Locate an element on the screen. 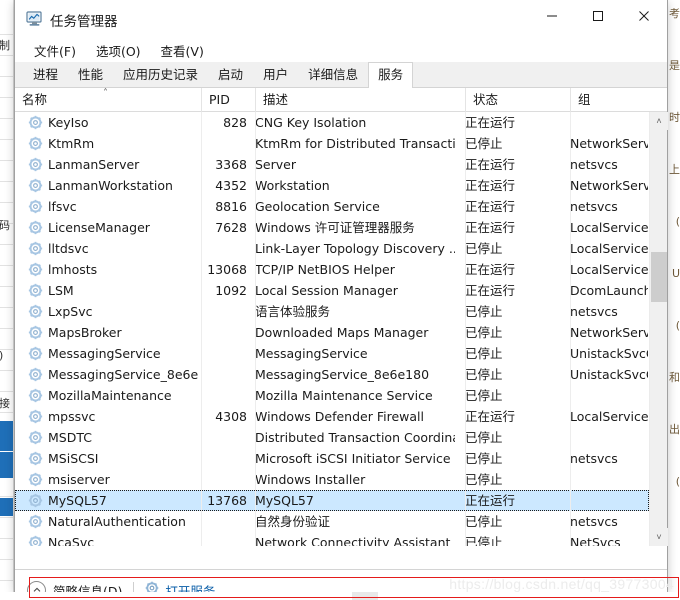 The height and width of the screenshot is (600, 680). cell-pid: 3368 is located at coordinates (231, 164).